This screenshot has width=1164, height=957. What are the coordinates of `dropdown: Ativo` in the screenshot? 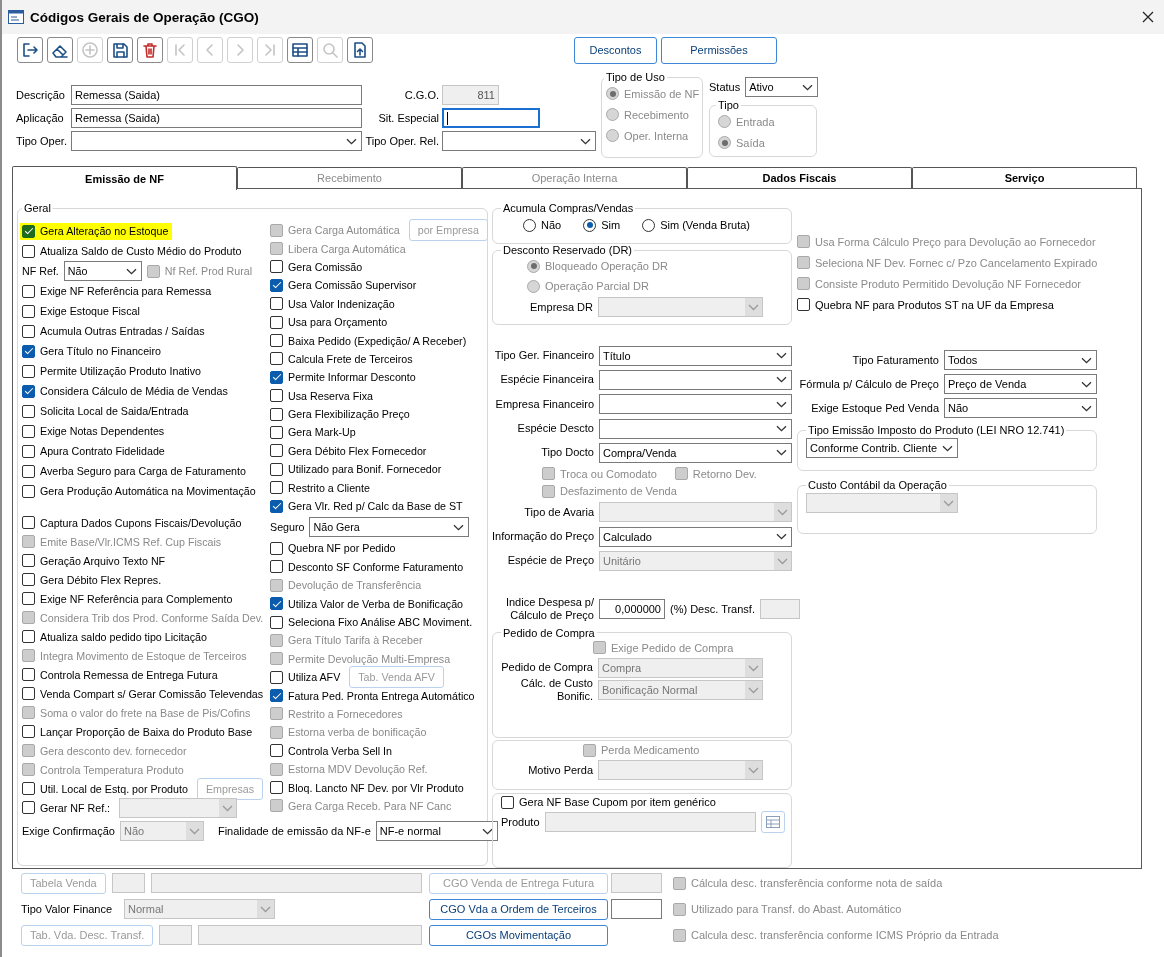 It's located at (782, 87).